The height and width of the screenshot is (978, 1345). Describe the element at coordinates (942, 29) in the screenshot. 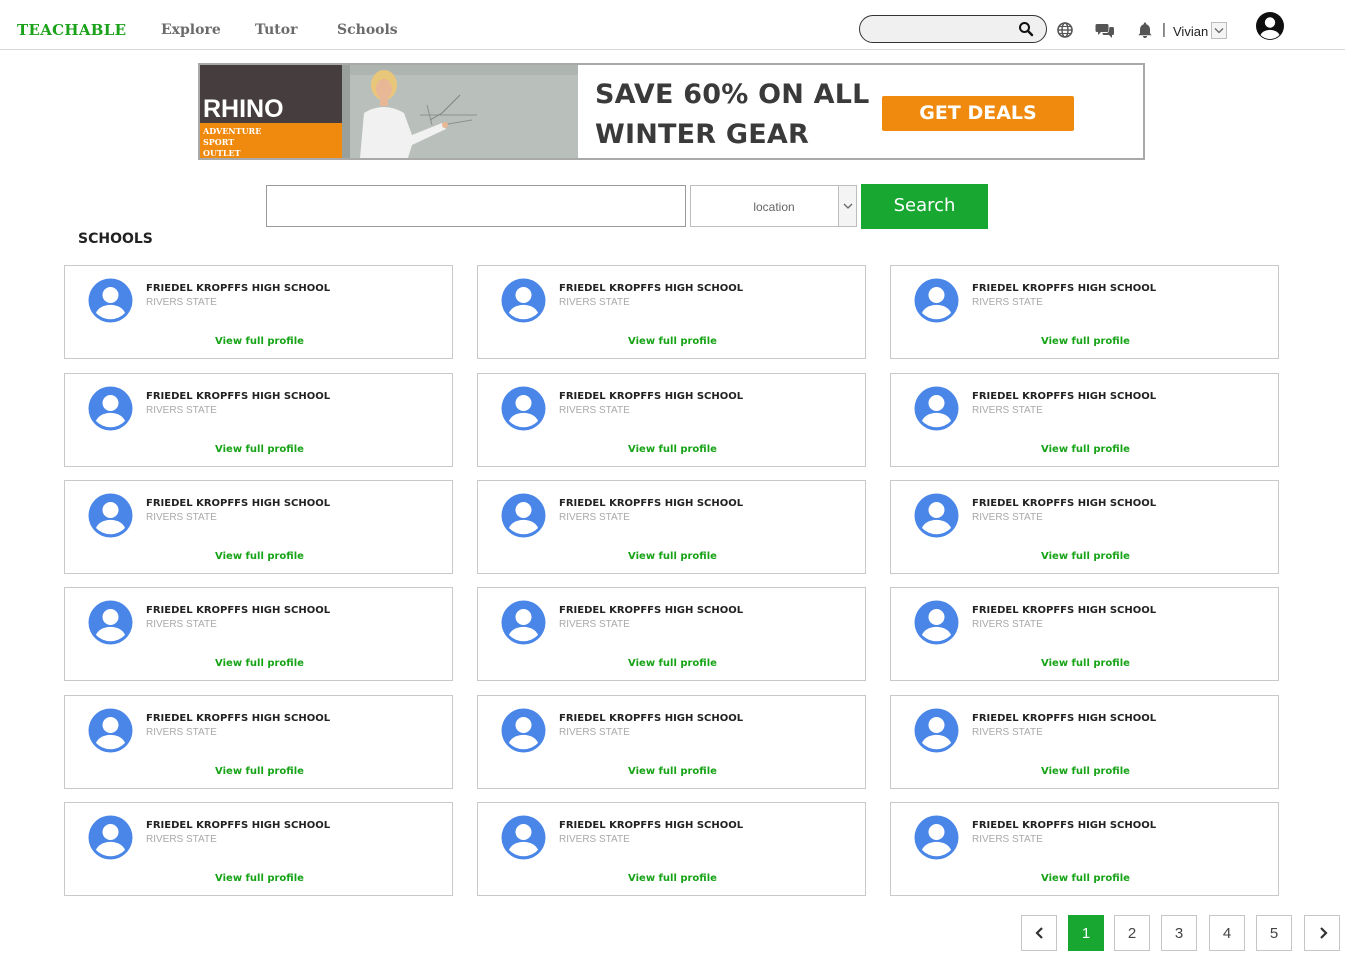

I see `header-search-input` at that location.